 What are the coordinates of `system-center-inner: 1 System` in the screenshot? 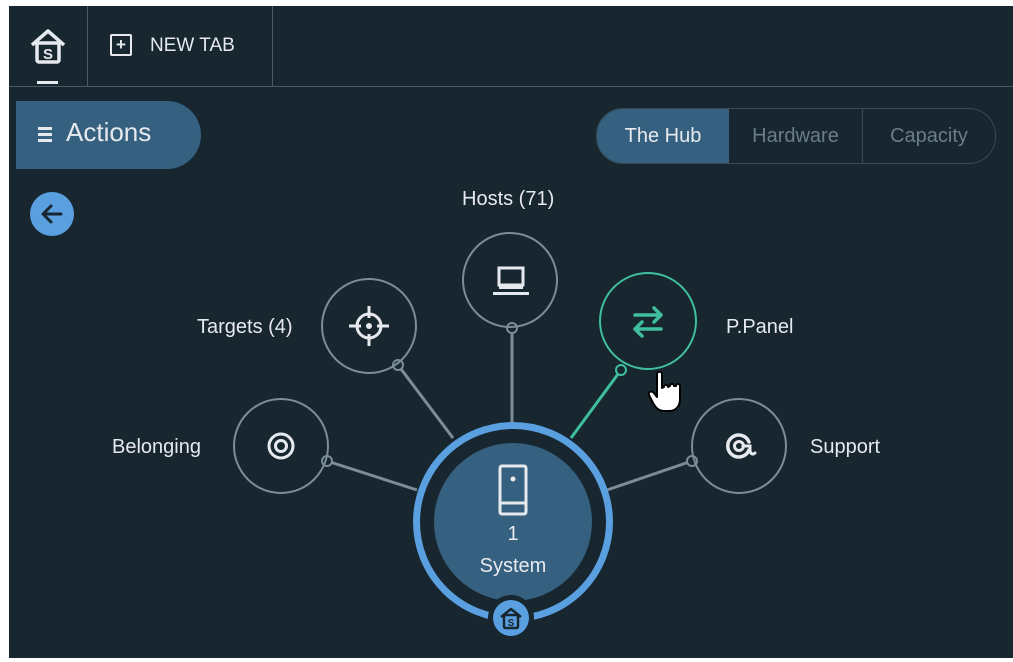 It's located at (513, 522).